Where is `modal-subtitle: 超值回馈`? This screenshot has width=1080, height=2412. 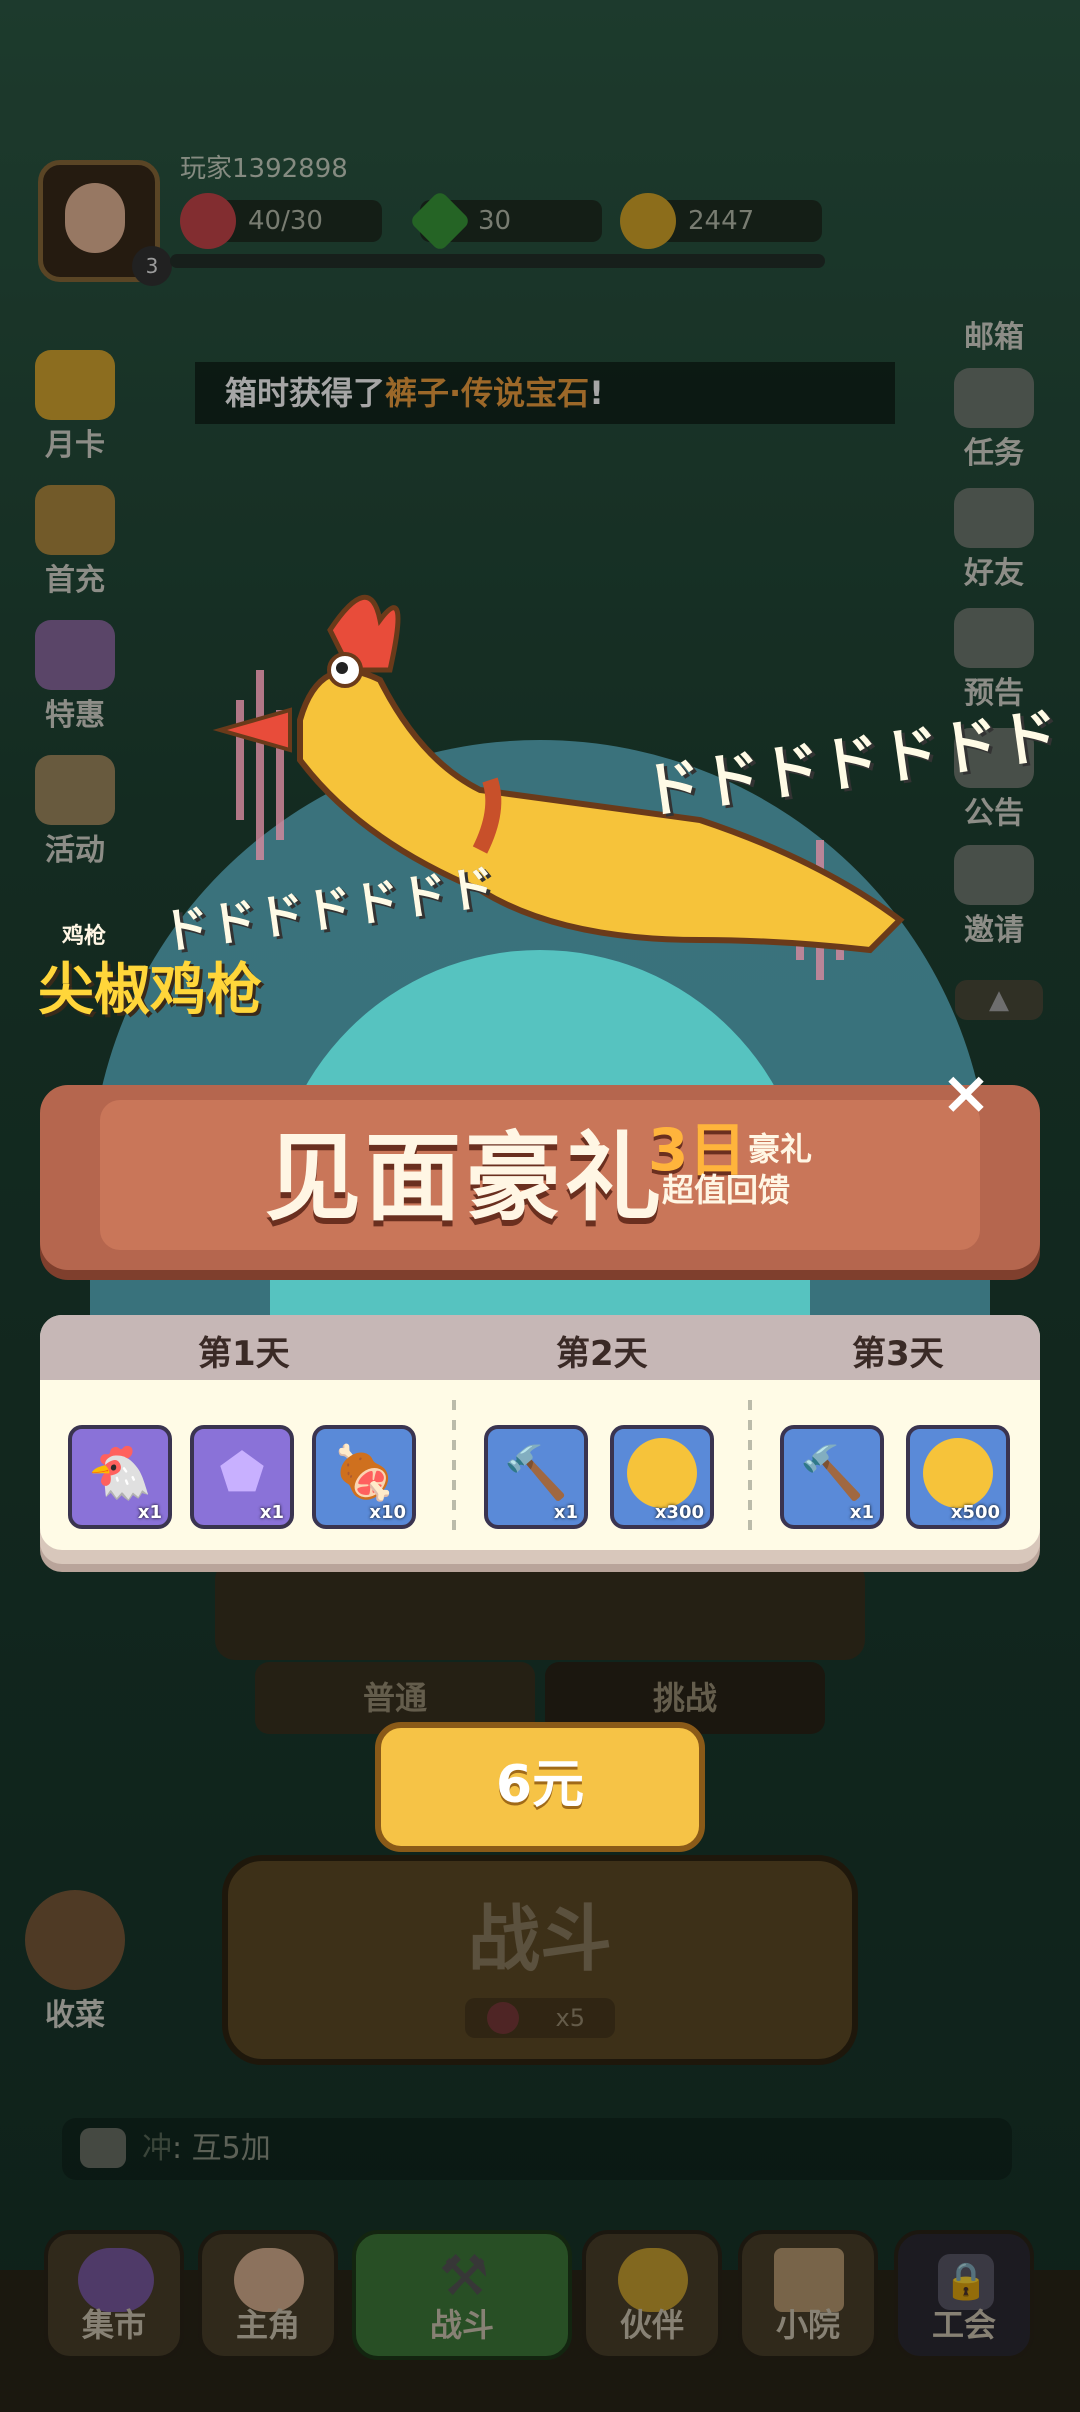 modal-subtitle: 超值回馈 is located at coordinates (726, 1190).